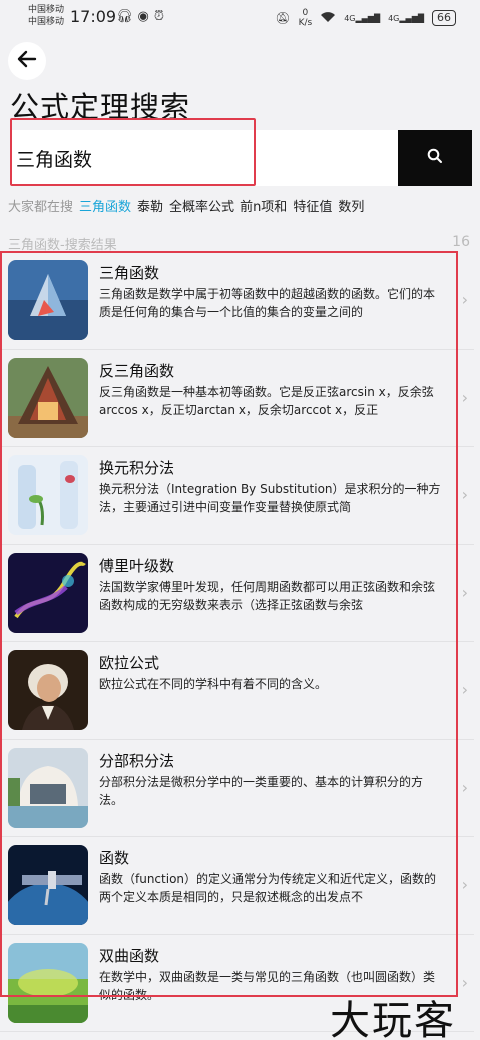  Describe the element at coordinates (129, 955) in the screenshot. I see `item-title: 双曲函数` at that location.